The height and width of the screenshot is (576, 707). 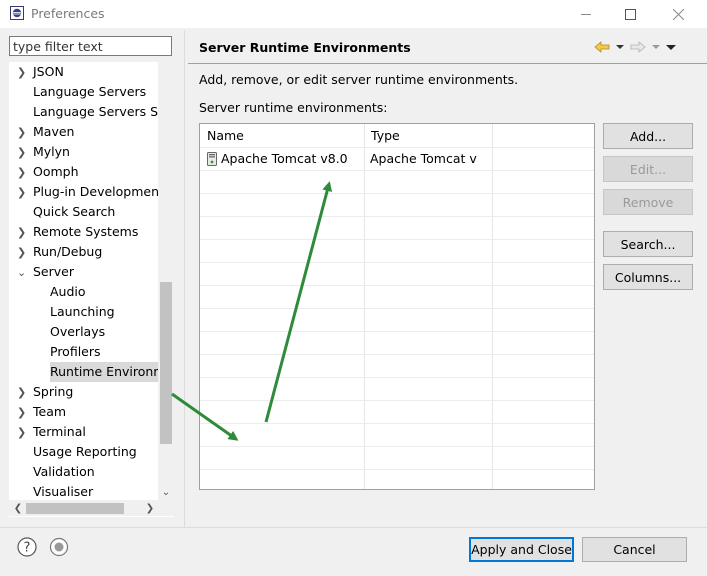 I want to click on bottom-separator, so click(x=353, y=527).